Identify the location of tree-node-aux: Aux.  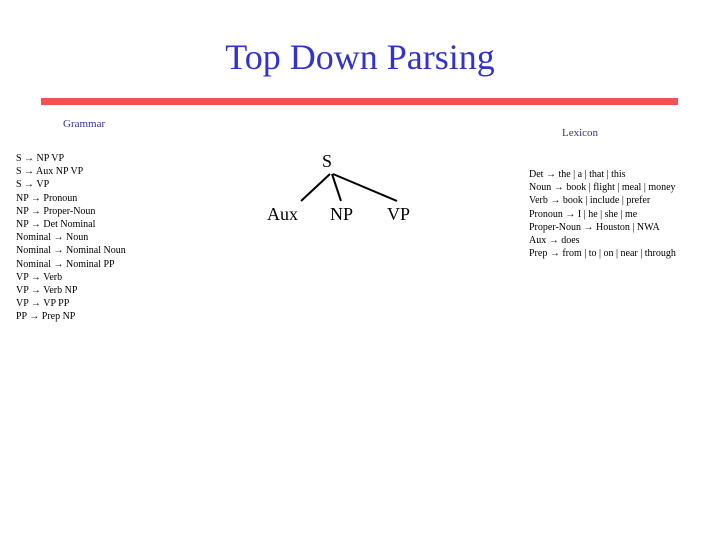
(282, 214).